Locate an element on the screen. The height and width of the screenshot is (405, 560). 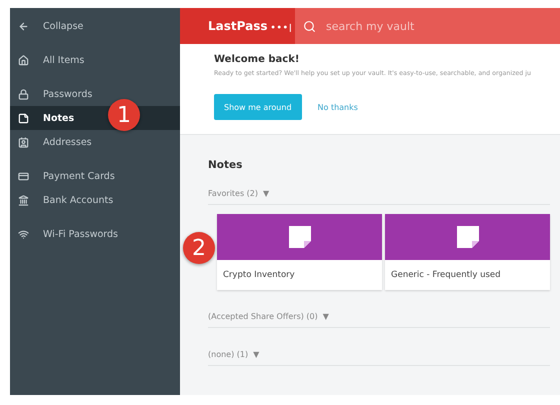
bank-icon is located at coordinates (23, 200).